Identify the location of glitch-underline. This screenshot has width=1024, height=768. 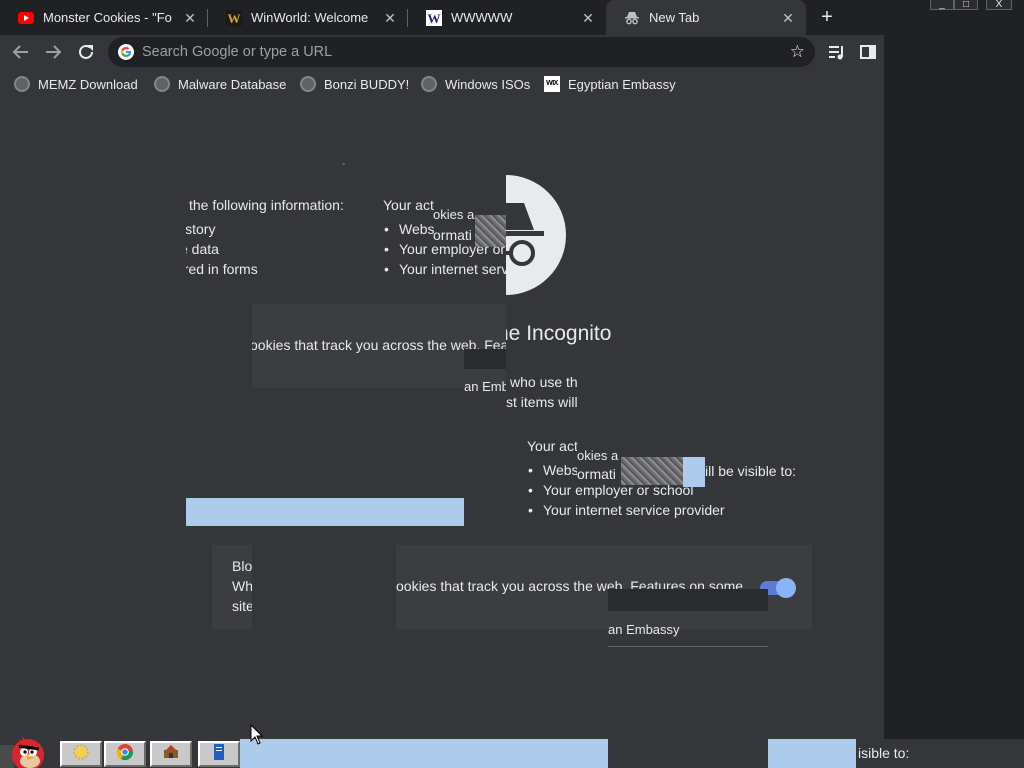
(688, 646).